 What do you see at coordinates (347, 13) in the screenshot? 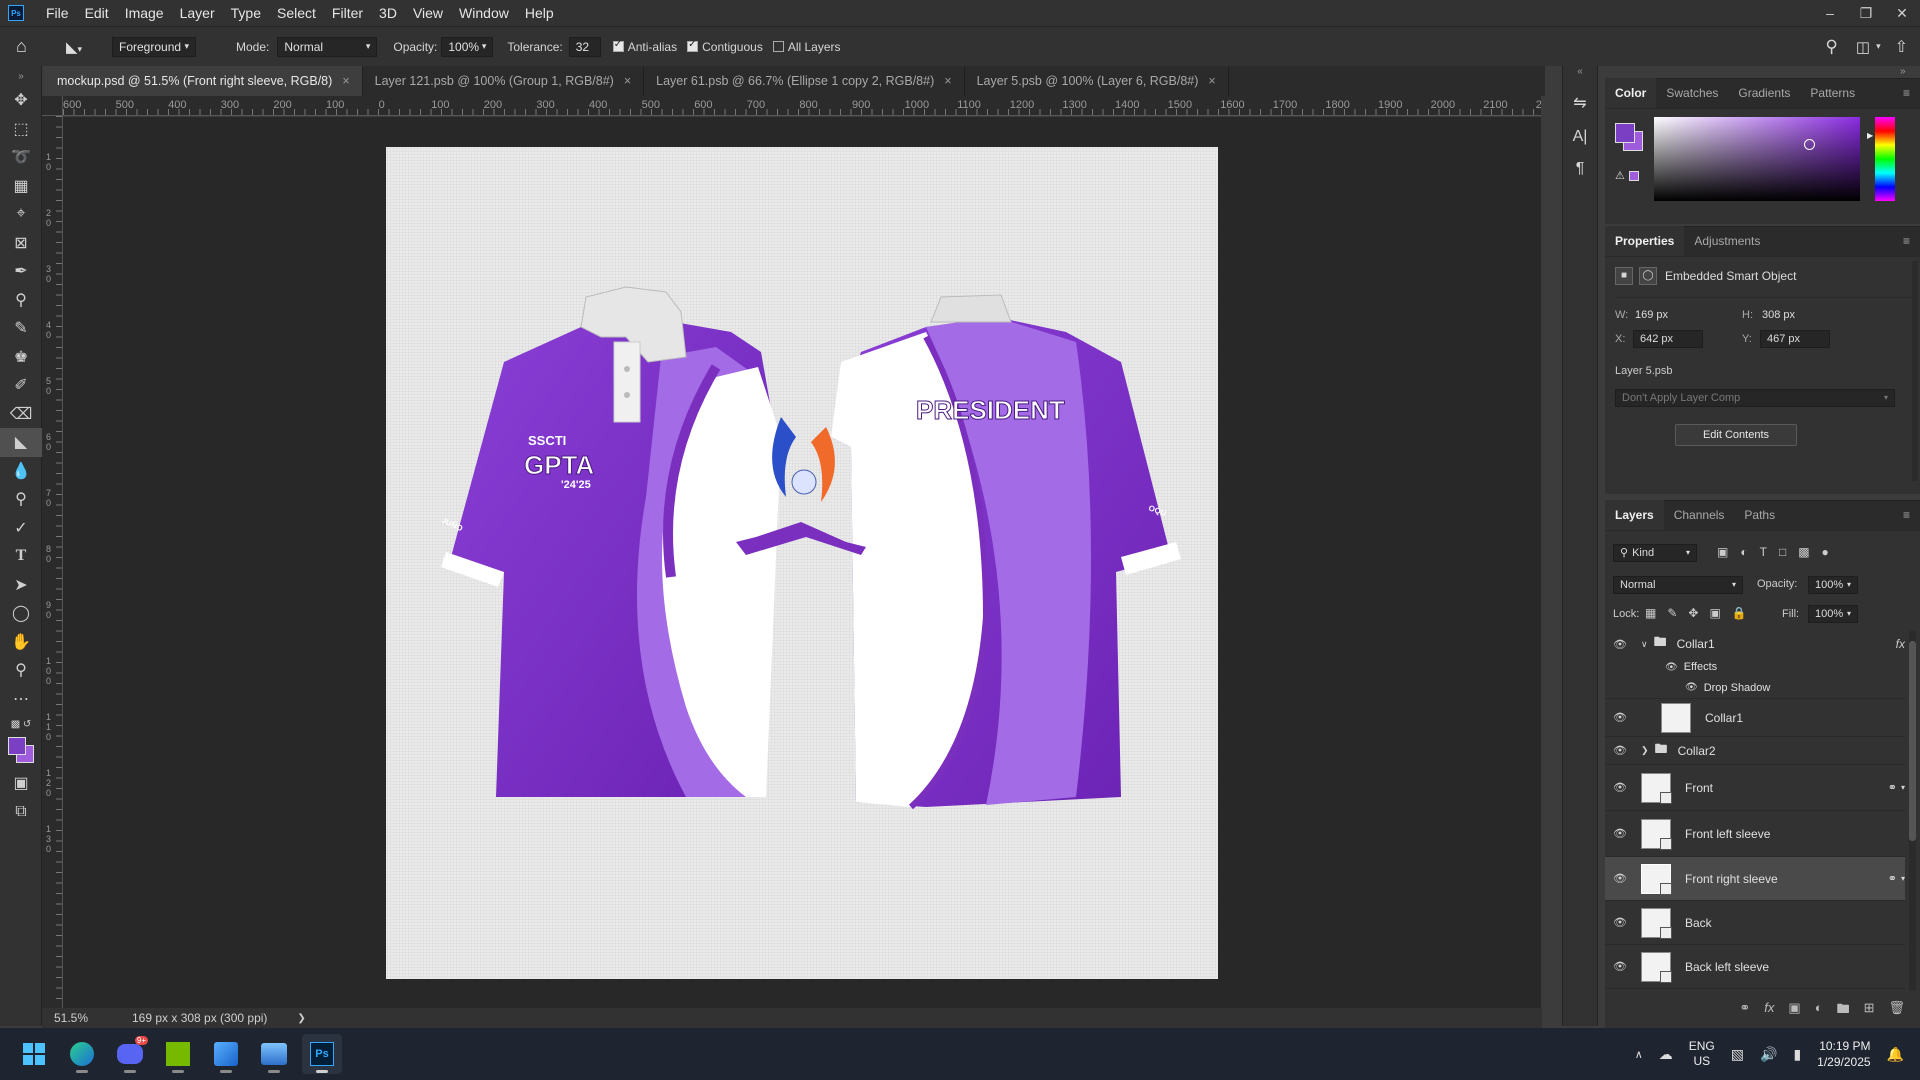
I see `menu-filter: Filter` at bounding box center [347, 13].